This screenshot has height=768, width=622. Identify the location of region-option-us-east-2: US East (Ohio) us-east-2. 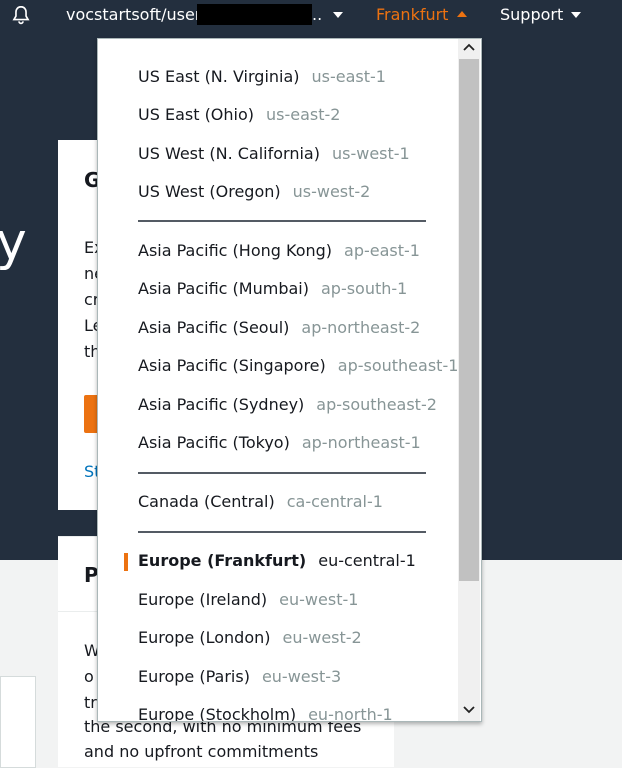
(239, 116).